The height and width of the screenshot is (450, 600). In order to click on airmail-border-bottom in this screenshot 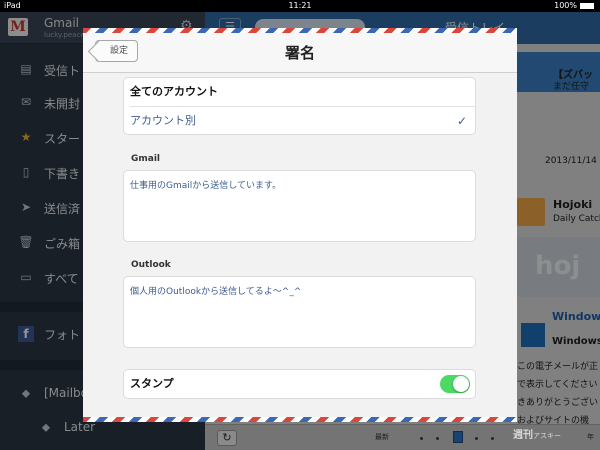, I will do `click(300, 419)`.